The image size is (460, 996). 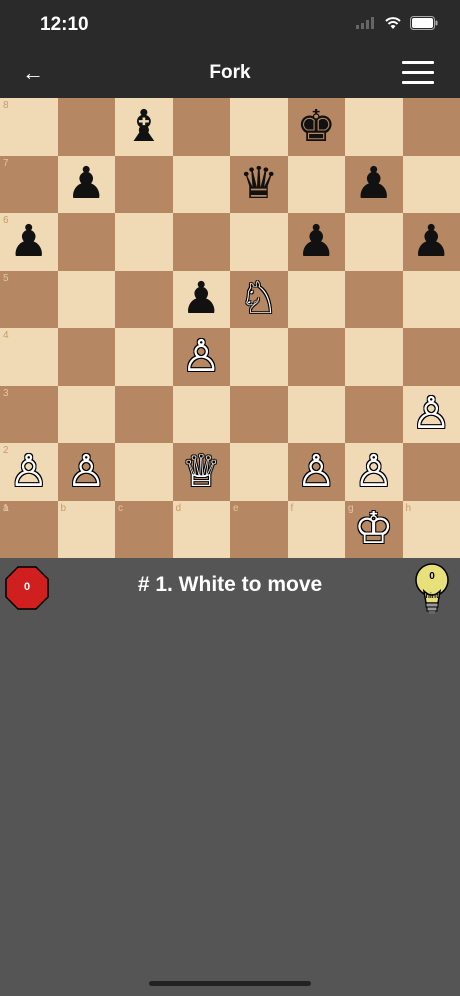 I want to click on chess-piece-d4: ♙, so click(x=201, y=356).